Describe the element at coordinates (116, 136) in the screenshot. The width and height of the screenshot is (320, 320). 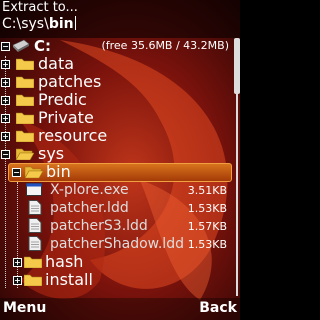
I see `folder-row-resource: + resource` at that location.